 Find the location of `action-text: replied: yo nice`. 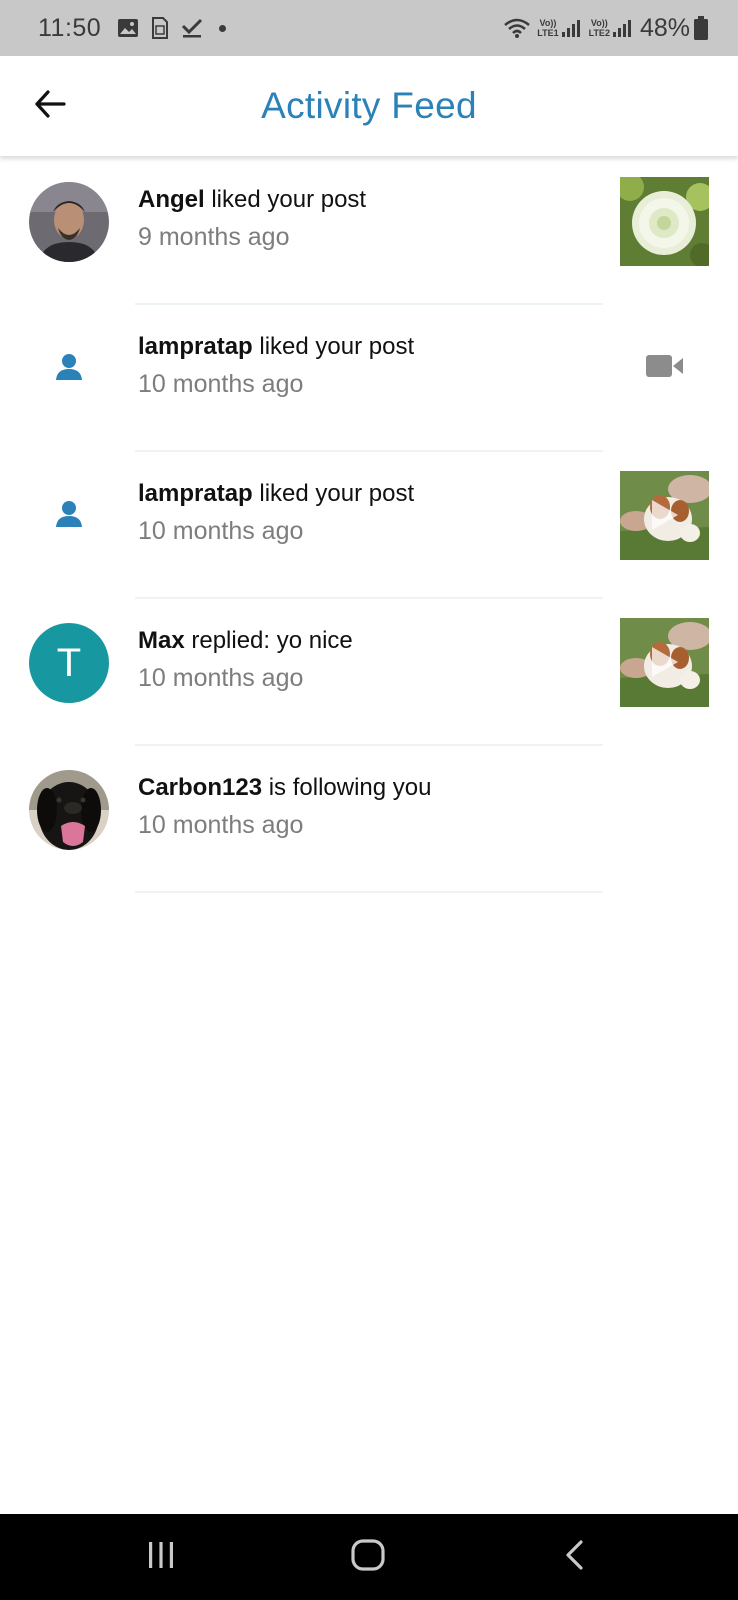

action-text: replied: yo nice is located at coordinates (268, 640).